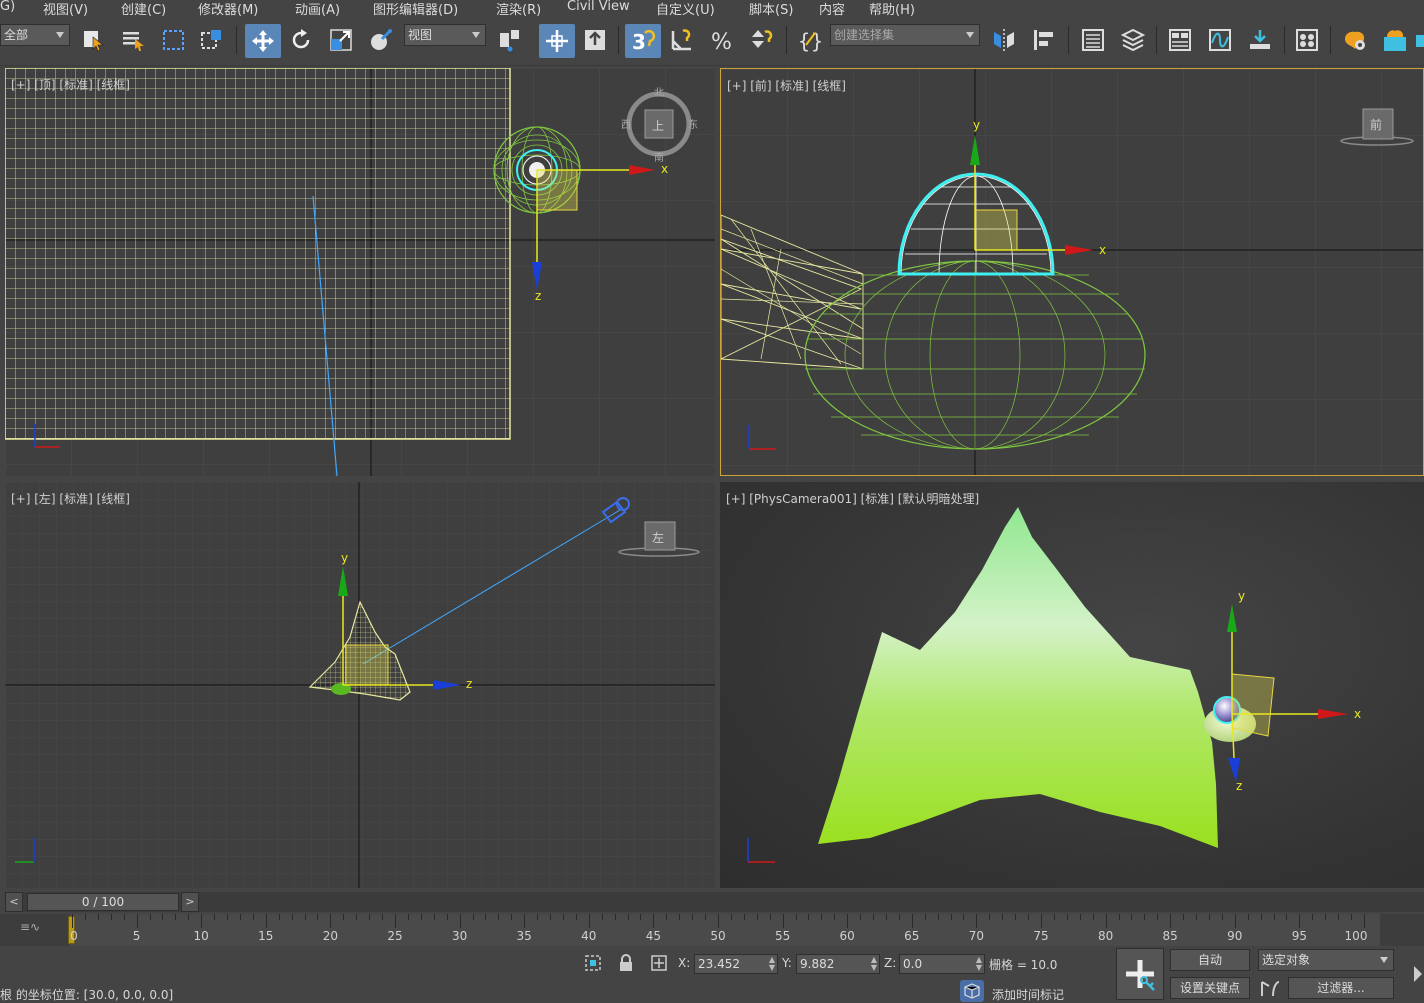  What do you see at coordinates (1133, 40) in the screenshot?
I see `layer-explorer-button` at bounding box center [1133, 40].